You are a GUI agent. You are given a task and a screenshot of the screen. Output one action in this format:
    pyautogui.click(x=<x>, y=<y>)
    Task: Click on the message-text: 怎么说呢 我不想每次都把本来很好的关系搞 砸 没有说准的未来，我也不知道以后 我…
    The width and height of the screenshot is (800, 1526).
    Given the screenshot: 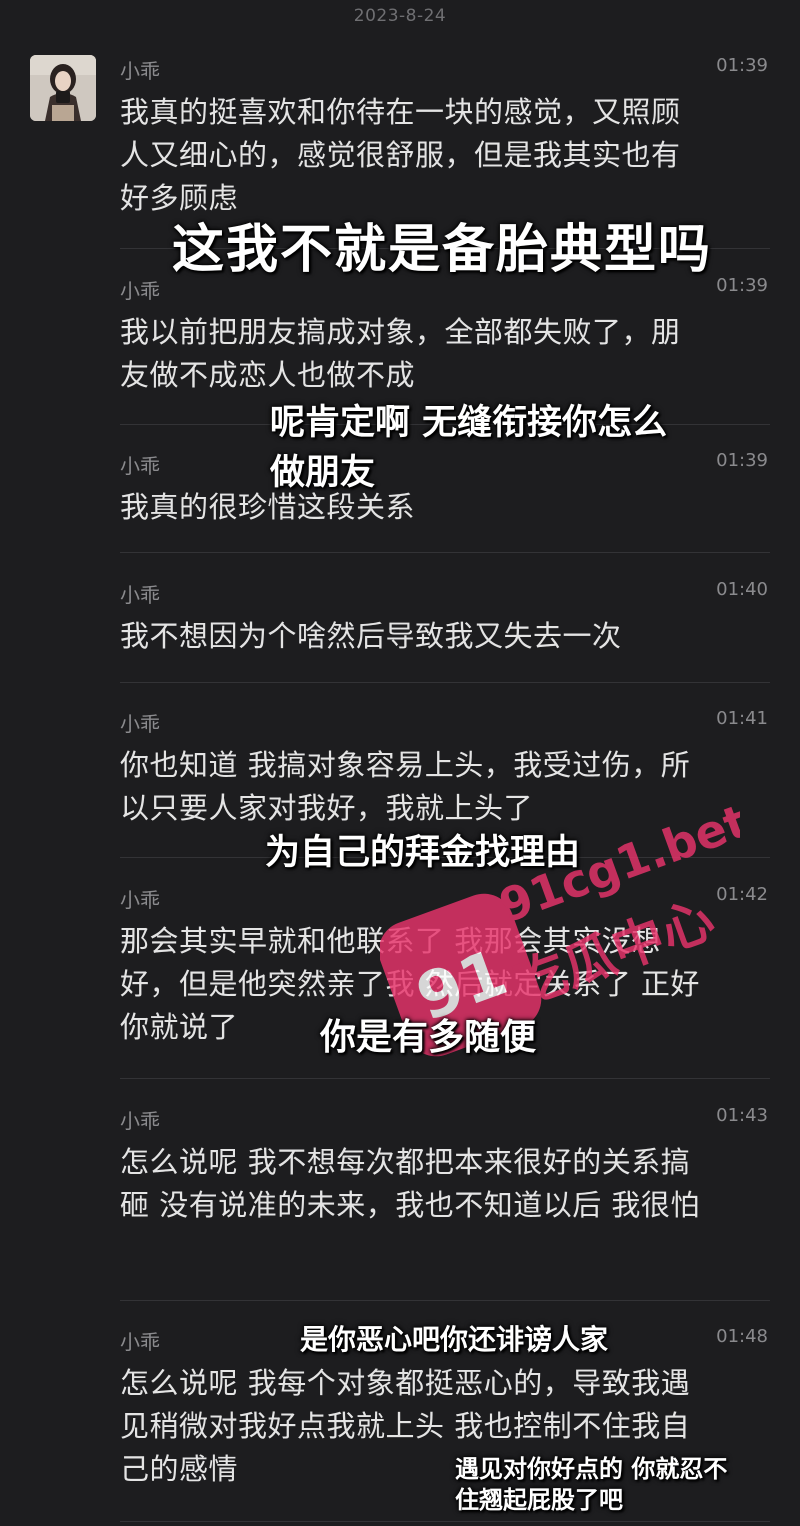 What is the action you would take?
    pyautogui.click(x=410, y=1183)
    